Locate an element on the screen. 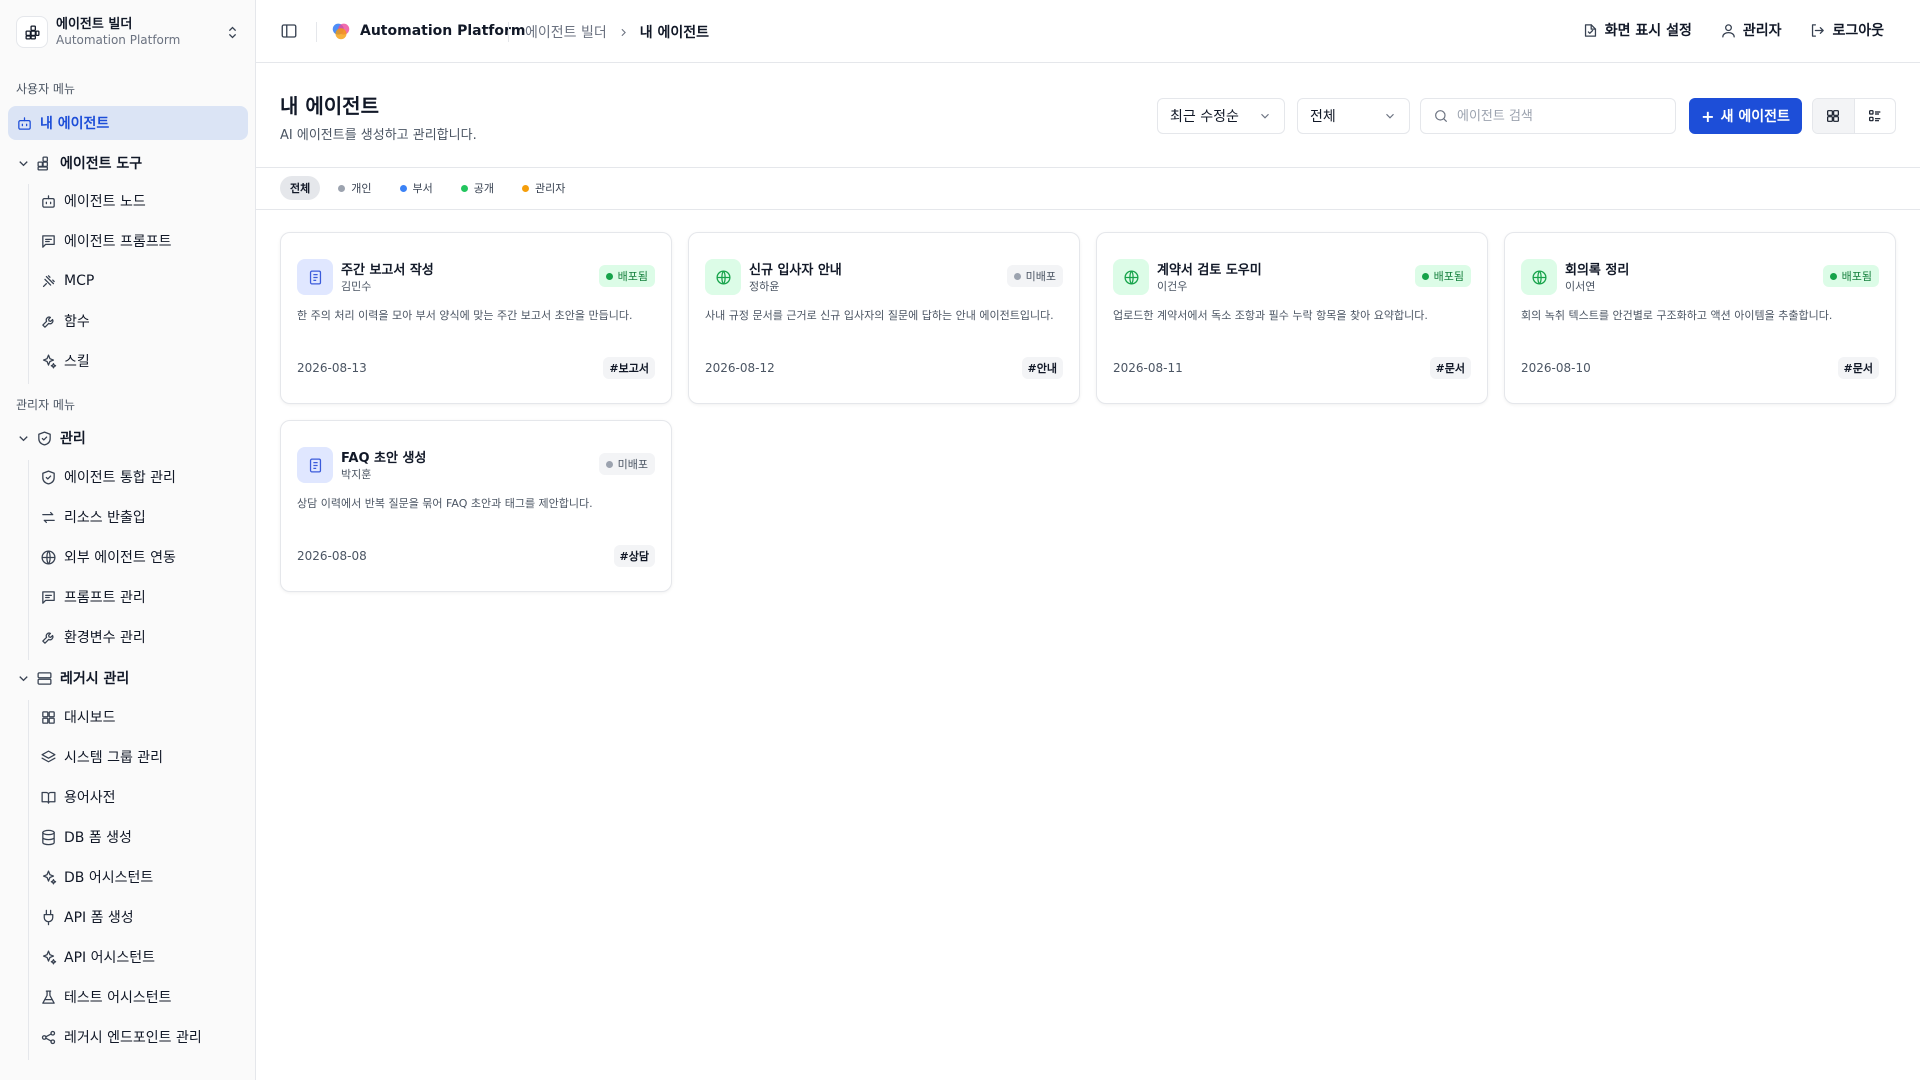 The image size is (1920, 1080). sidebar-item-label: 함수 is located at coordinates (77, 322).